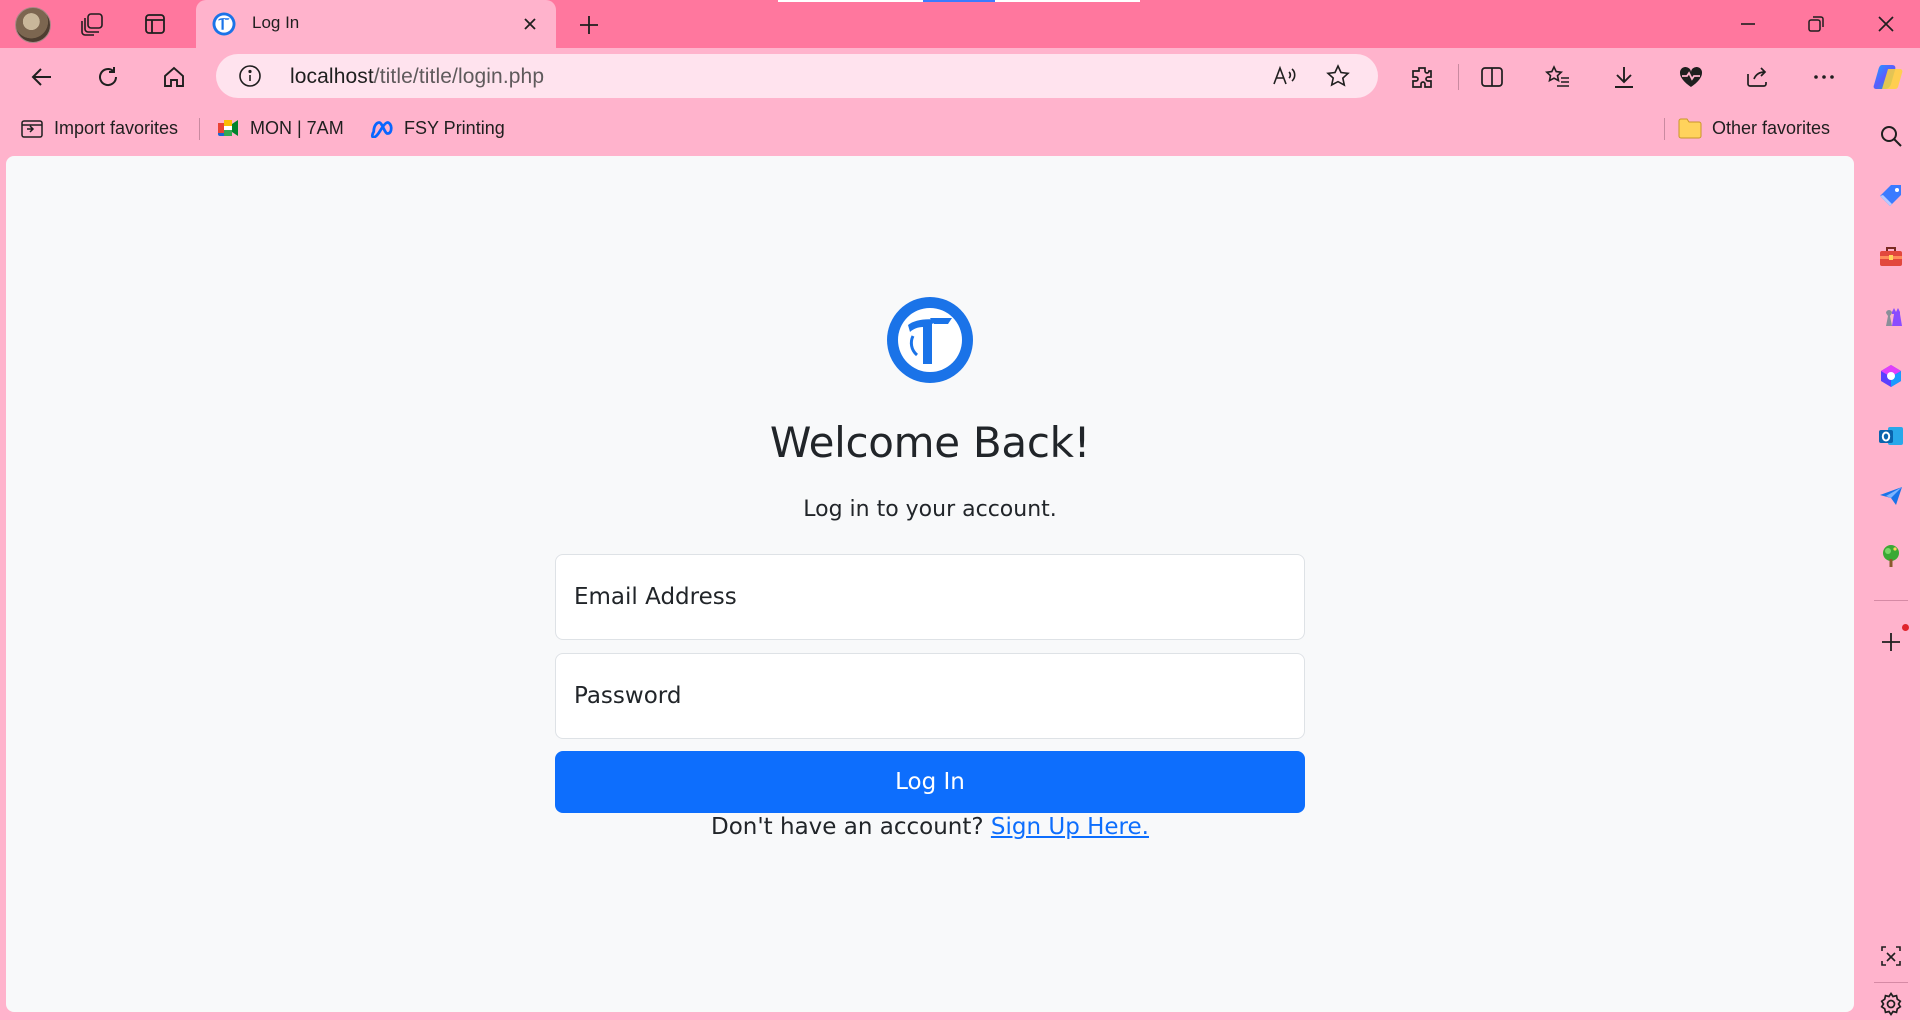  I want to click on close-tab-icon, so click(530, 24).